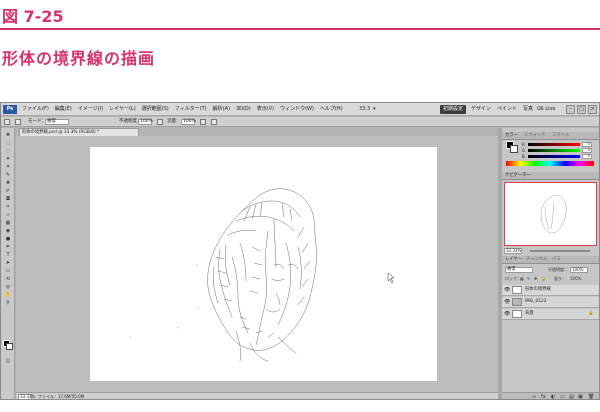 The width and height of the screenshot is (600, 412). What do you see at coordinates (122, 109) in the screenshot?
I see `menu-layer: レイヤー(L)` at bounding box center [122, 109].